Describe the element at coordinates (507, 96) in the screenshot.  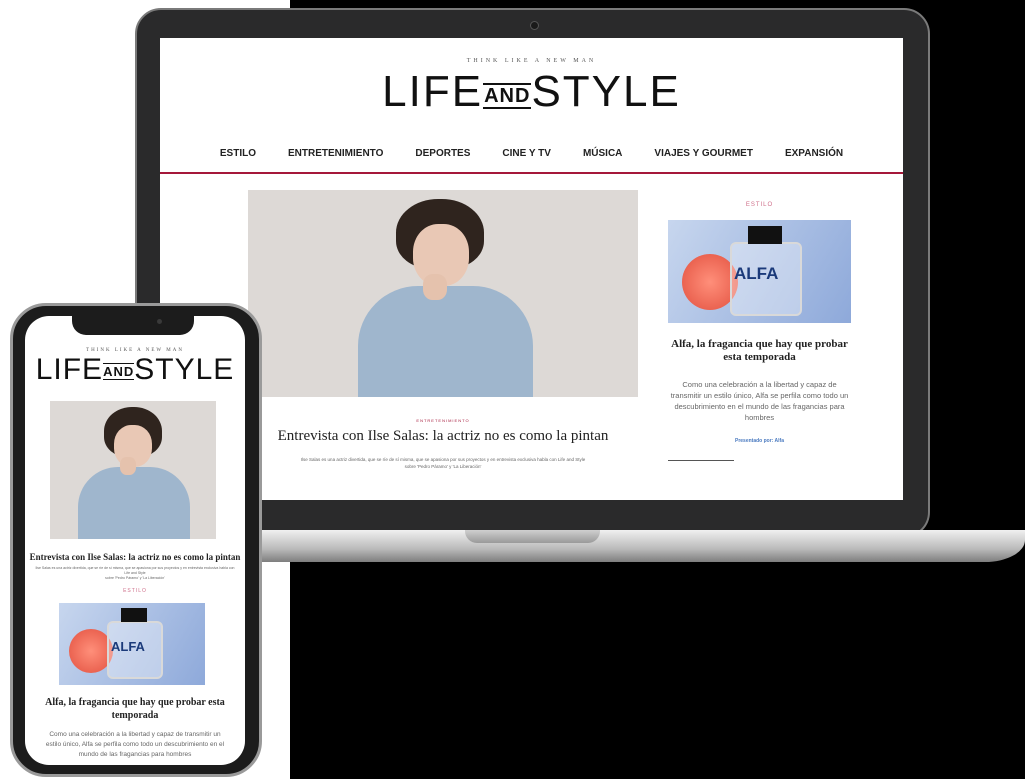
I see `logo-and: AND` at that location.